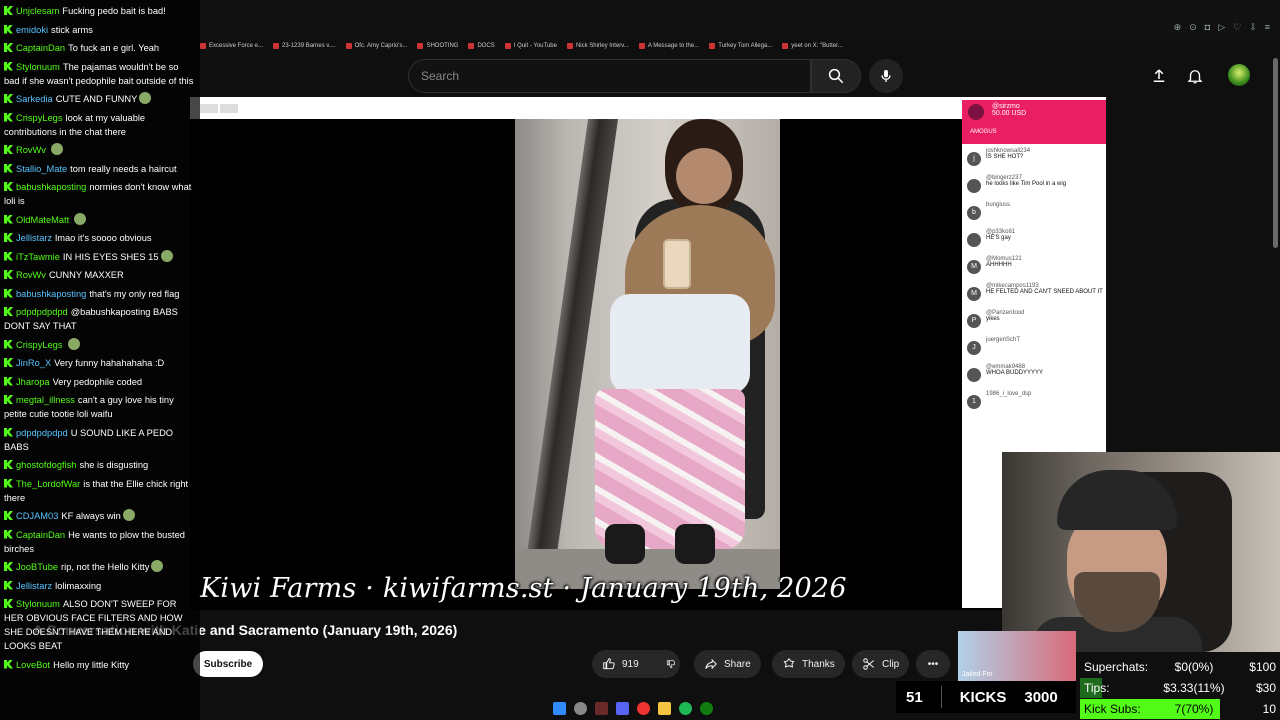 The image size is (1280, 720). Describe the element at coordinates (41, 169) in the screenshot. I see `chat-username: Stallio_Mate` at that location.